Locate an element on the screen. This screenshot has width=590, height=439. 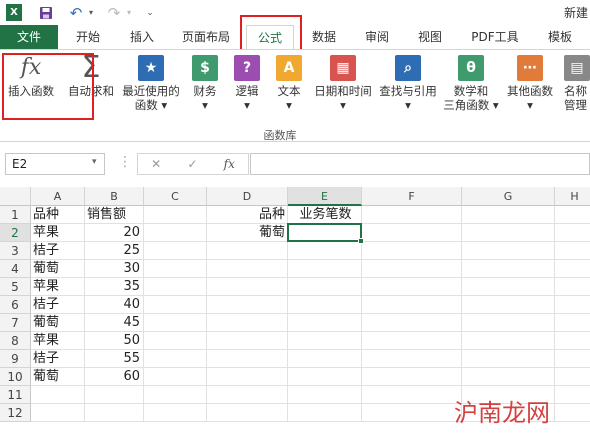
column-header-c: C is located at coordinates (175, 196).